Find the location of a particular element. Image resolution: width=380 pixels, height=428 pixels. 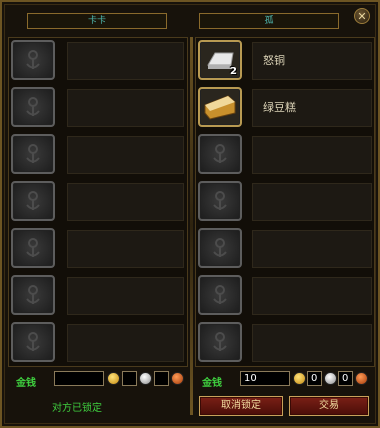

right-slot-6-name is located at coordinates (312, 296).